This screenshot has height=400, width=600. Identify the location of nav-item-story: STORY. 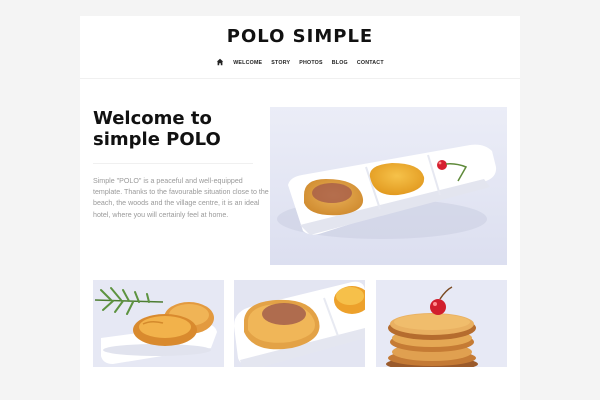
(280, 63).